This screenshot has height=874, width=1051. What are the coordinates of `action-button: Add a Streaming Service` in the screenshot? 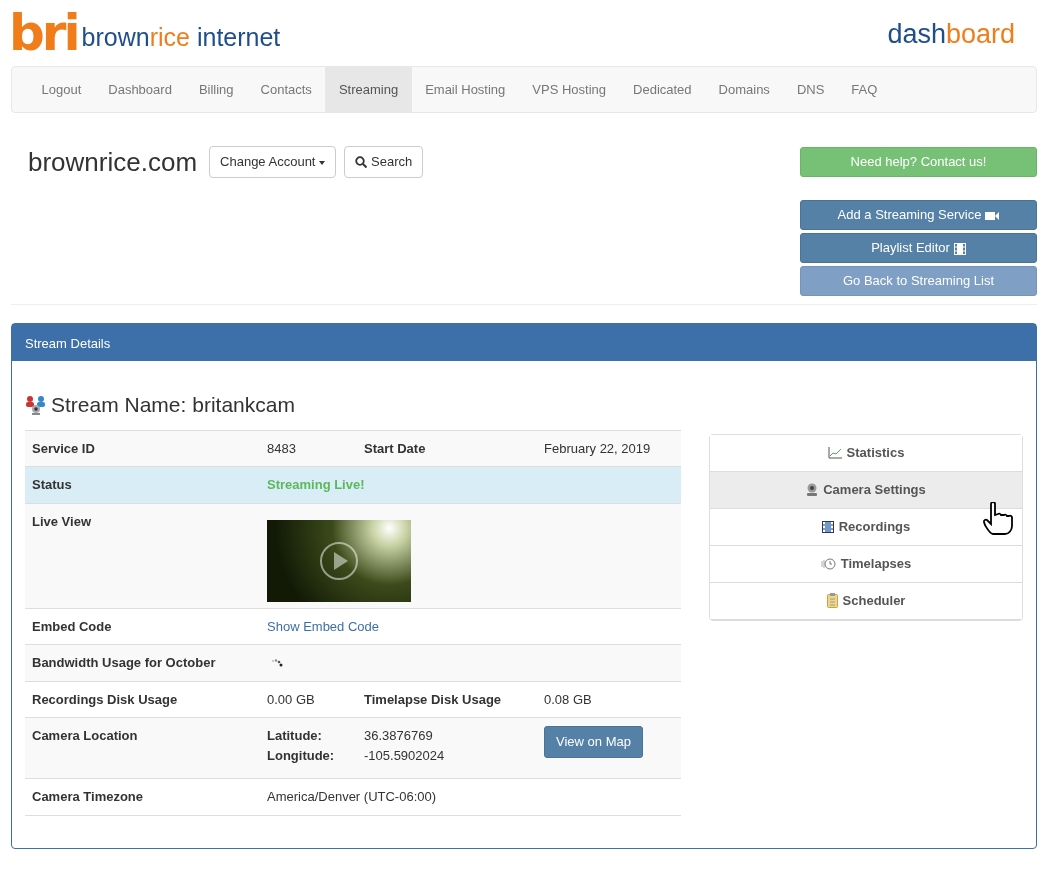 It's located at (918, 215).